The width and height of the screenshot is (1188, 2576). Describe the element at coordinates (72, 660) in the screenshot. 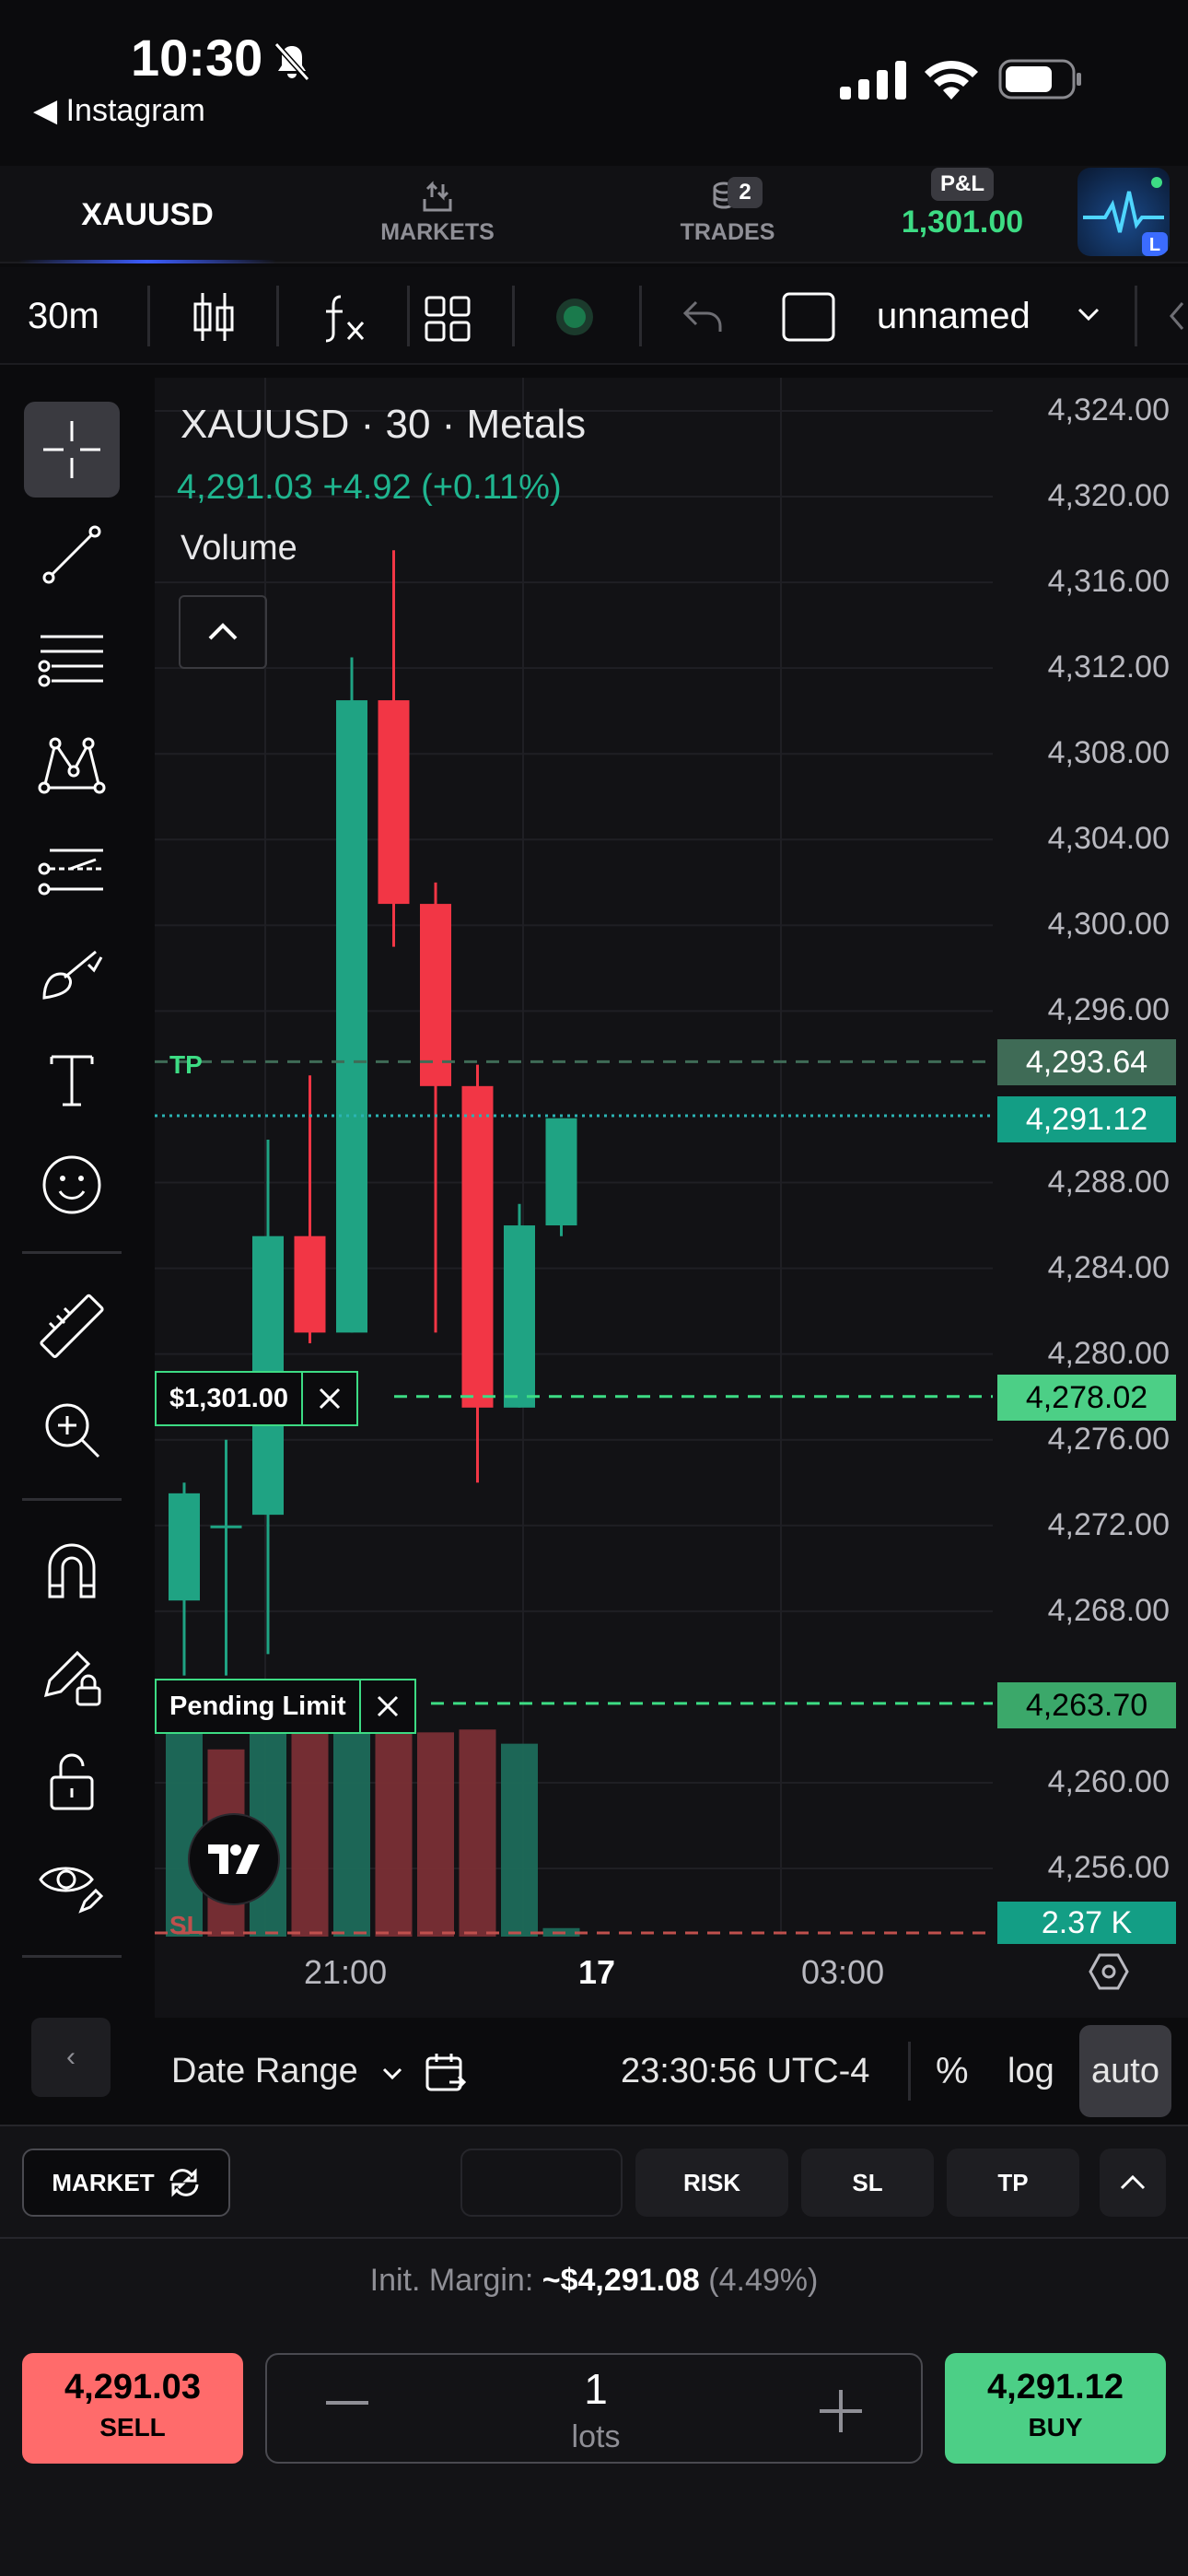

I see `fib-retracement-tool` at that location.